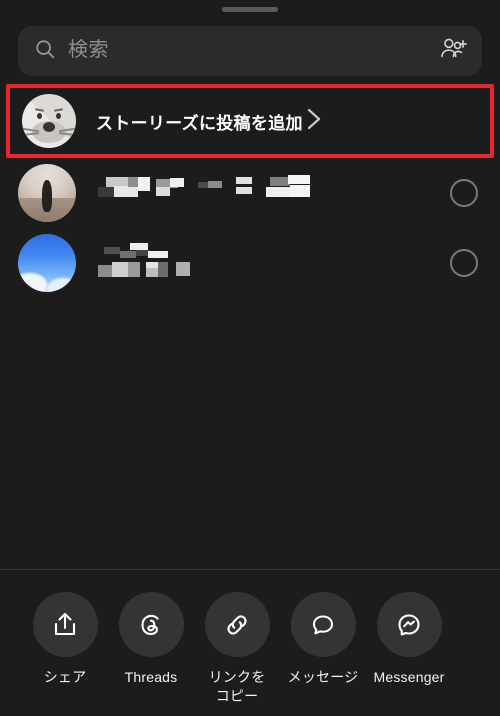 Image resolution: width=500 pixels, height=716 pixels. I want to click on share-option-label: リンクを コピー, so click(237, 687).